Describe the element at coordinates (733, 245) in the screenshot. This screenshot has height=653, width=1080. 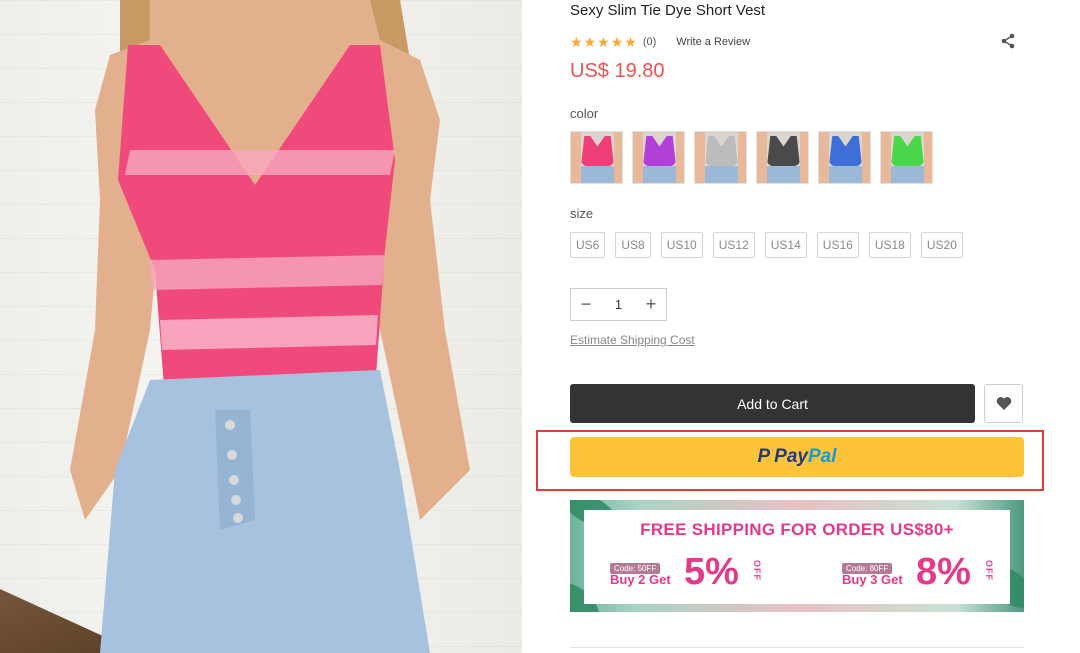
I see `size-option-us12: US12` at that location.